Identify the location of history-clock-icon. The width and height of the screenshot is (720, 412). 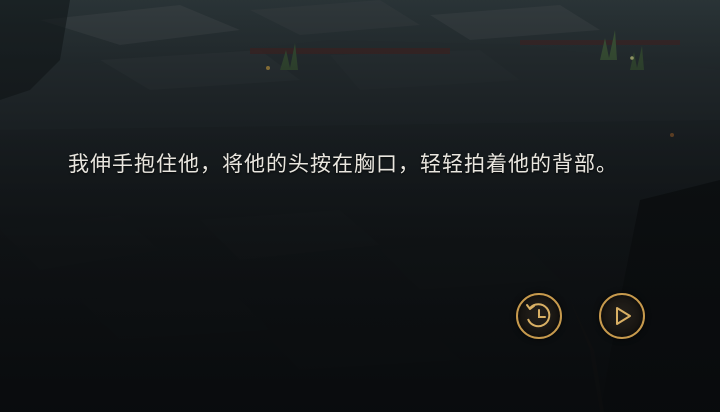
(538, 315).